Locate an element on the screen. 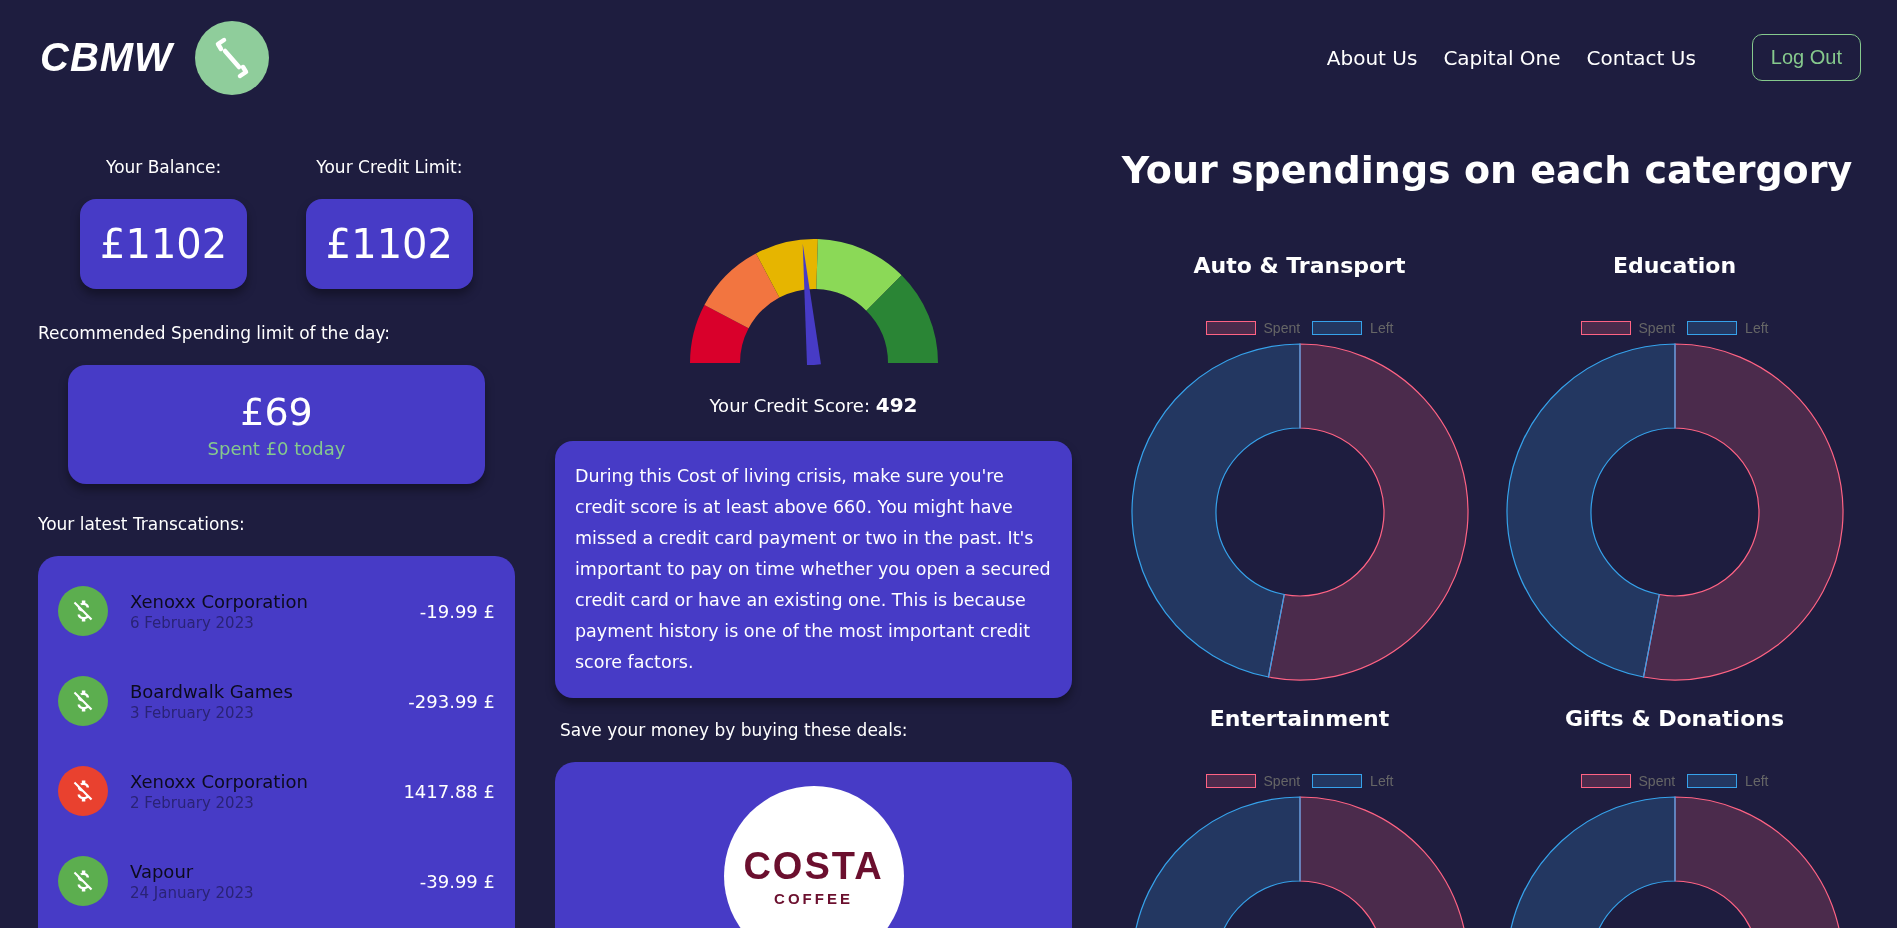  logo-text: CBMW is located at coordinates (106, 57).